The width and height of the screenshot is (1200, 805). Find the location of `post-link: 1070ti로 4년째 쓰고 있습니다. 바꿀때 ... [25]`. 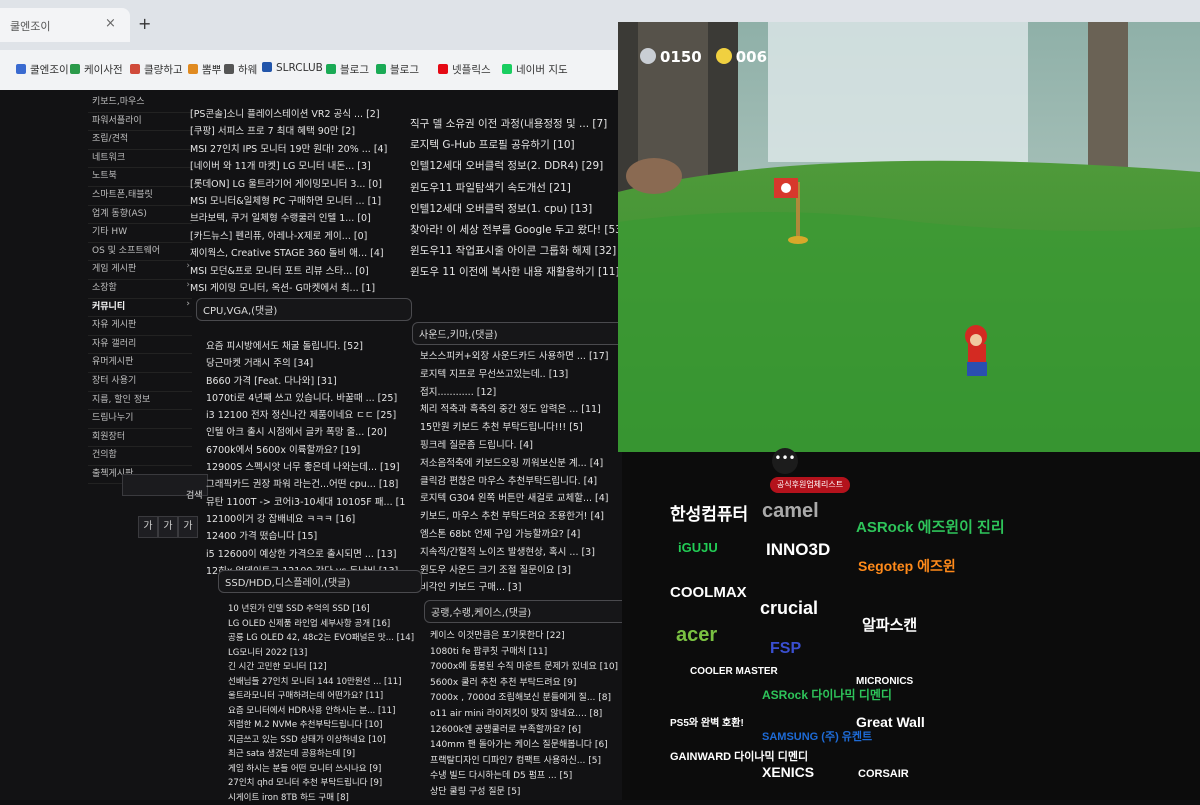

post-link: 1070ti로 4년째 쓰고 있습니다. 바꿀때 ... [25] is located at coordinates (306, 398).